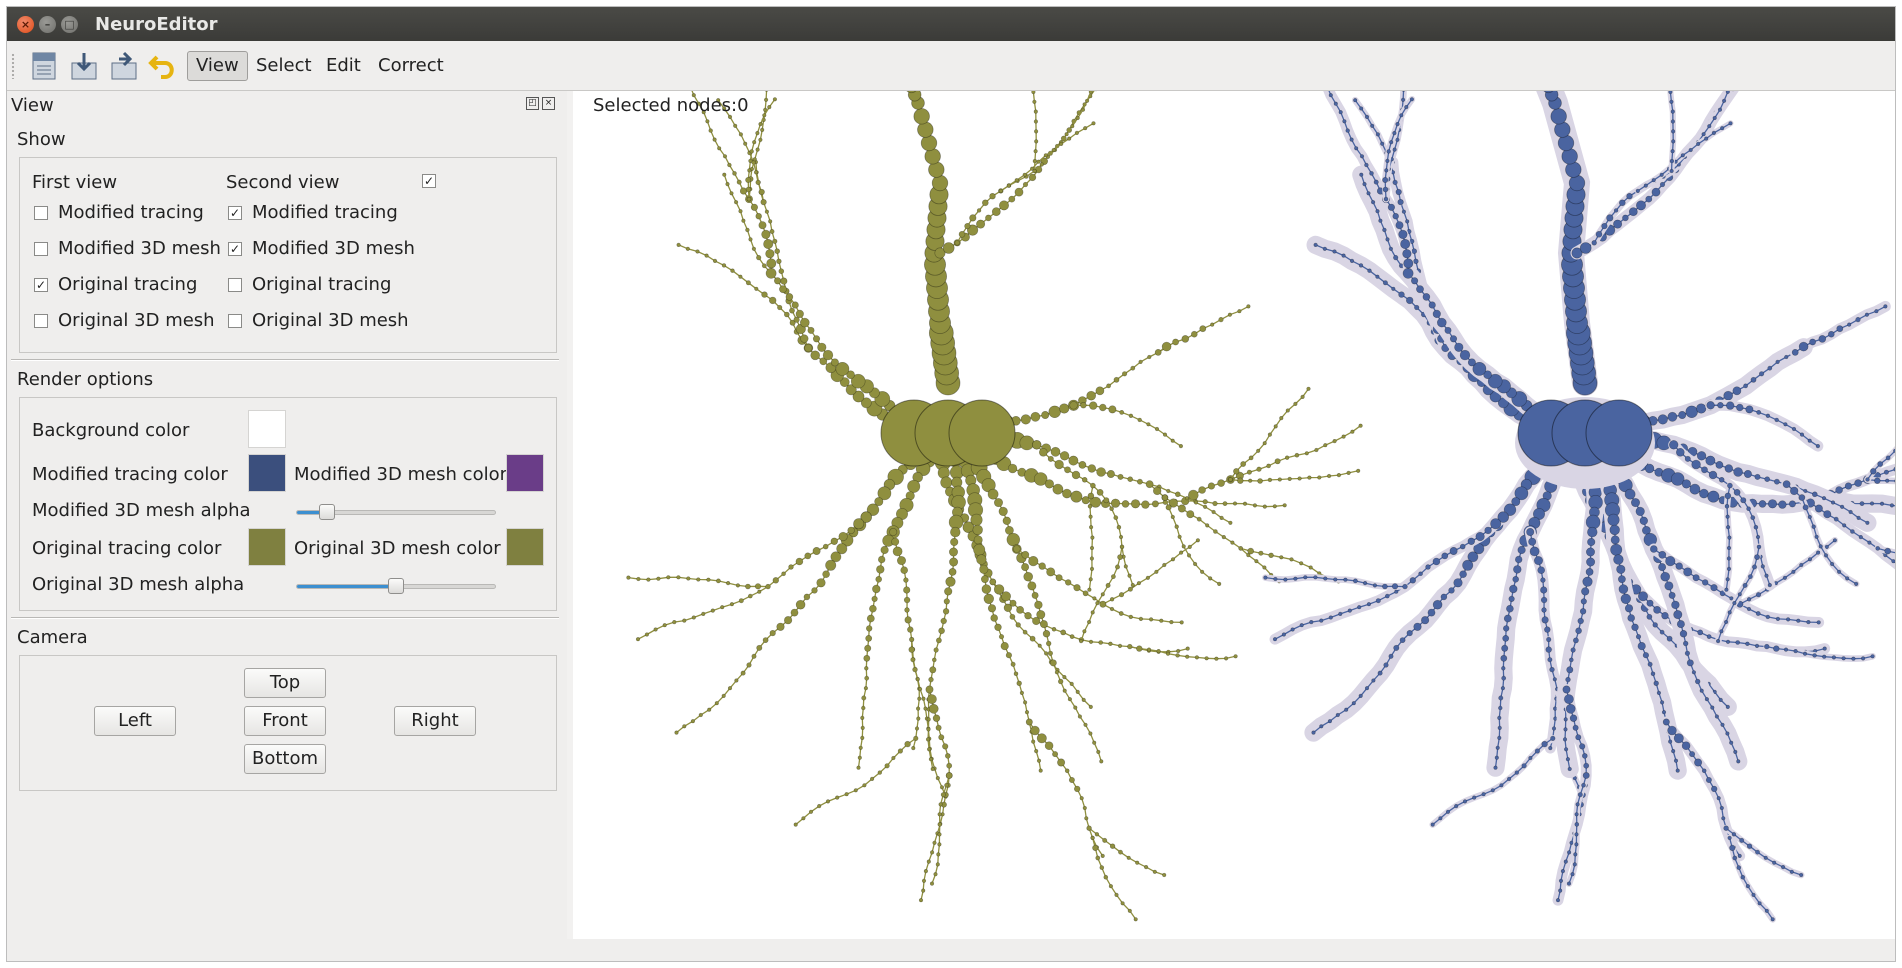 The image size is (1902, 968). Describe the element at coordinates (525, 547) in the screenshot. I see `original-mesh-color-swatch` at that location.